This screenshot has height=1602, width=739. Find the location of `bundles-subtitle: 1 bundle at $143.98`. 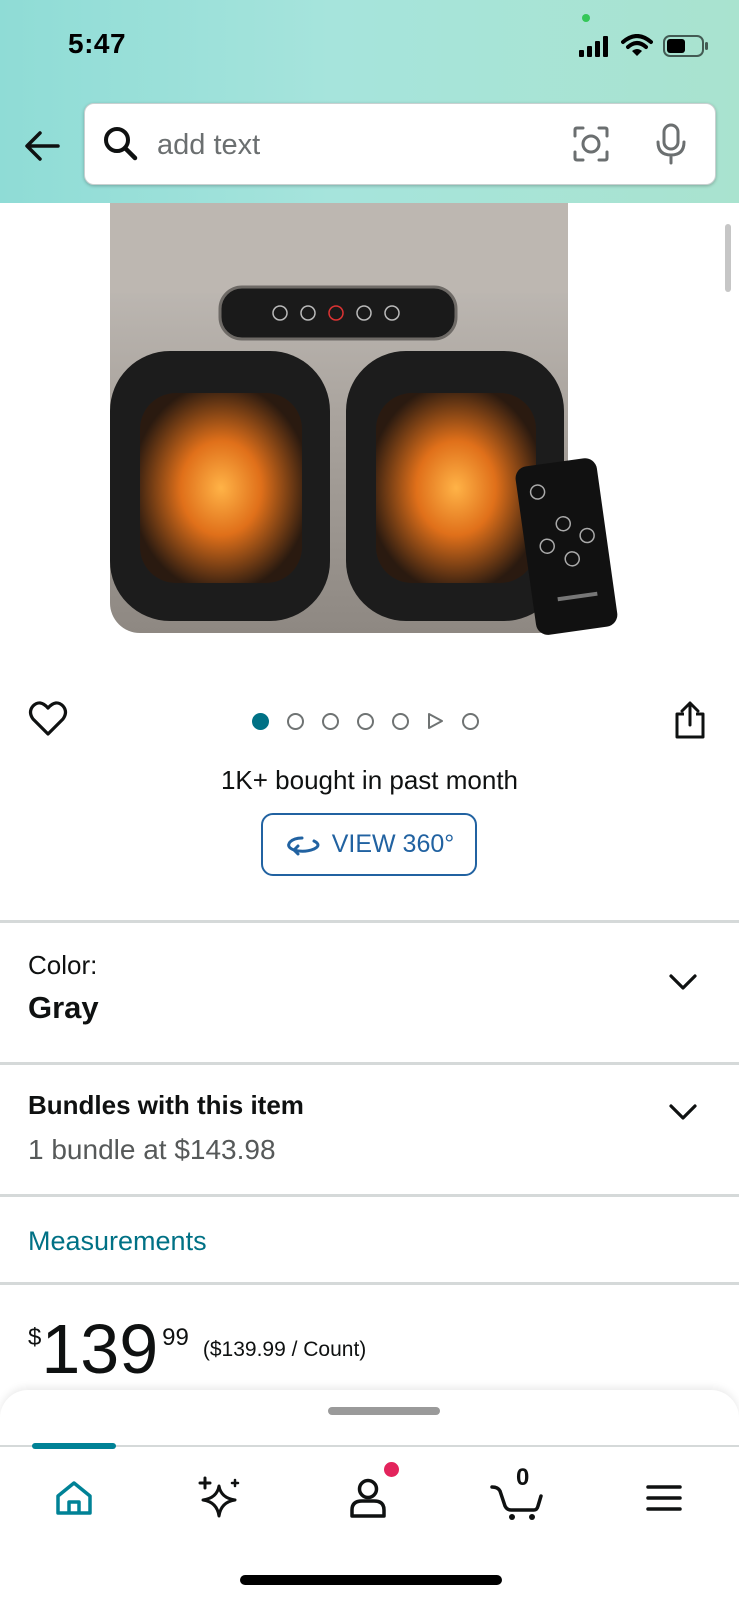

bundles-subtitle: 1 bundle at $143.98 is located at coordinates (152, 1149).